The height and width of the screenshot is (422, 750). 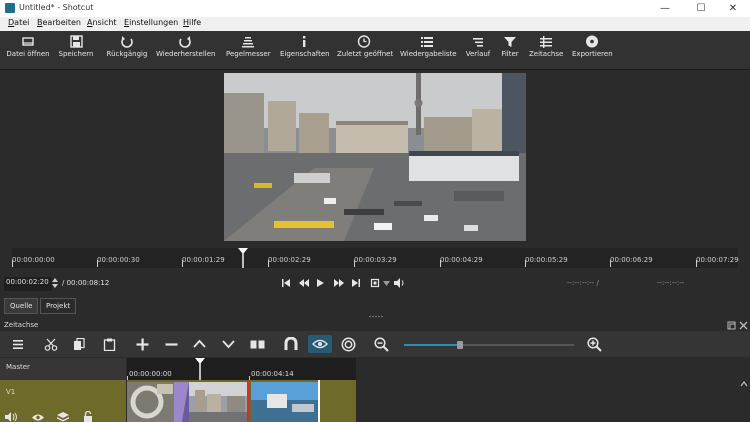 I want to click on play-icon, so click(x=320, y=283).